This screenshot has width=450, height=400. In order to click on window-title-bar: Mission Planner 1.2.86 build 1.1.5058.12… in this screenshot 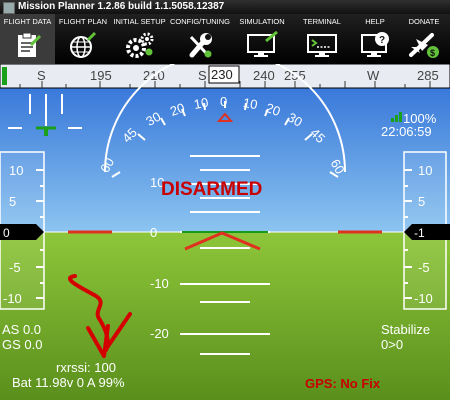, I will do `click(225, 7)`.